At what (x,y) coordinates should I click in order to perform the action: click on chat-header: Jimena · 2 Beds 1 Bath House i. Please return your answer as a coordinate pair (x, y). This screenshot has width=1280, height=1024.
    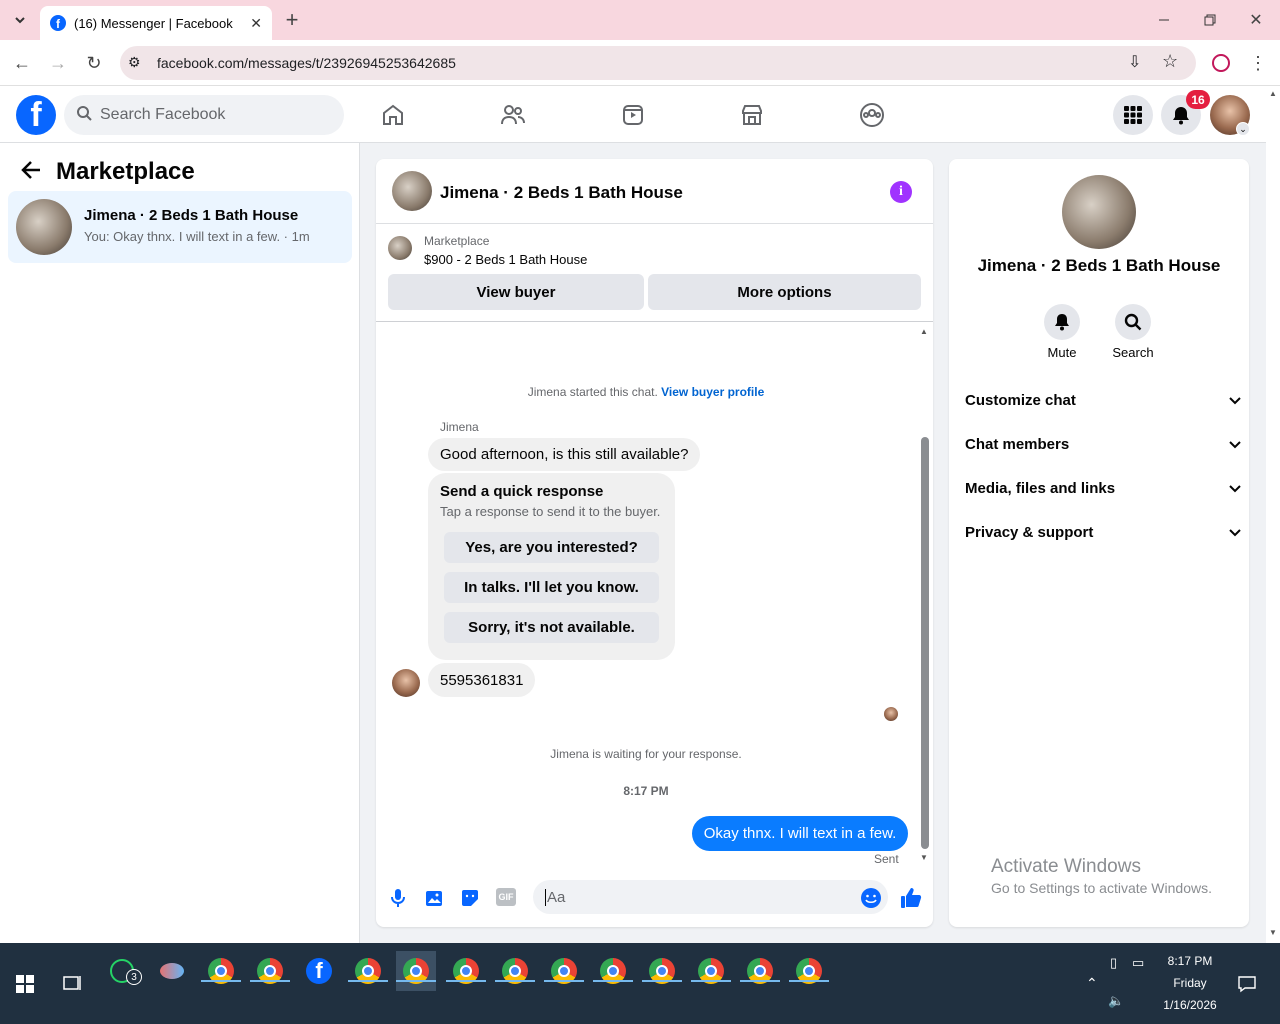
    Looking at the image, I should click on (654, 191).